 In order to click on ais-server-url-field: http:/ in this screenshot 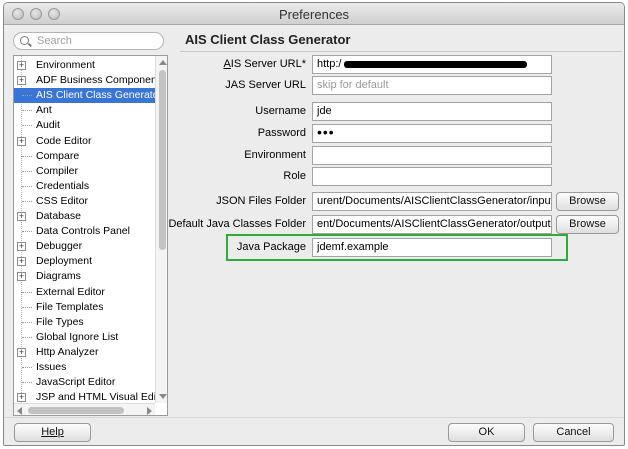, I will do `click(432, 64)`.